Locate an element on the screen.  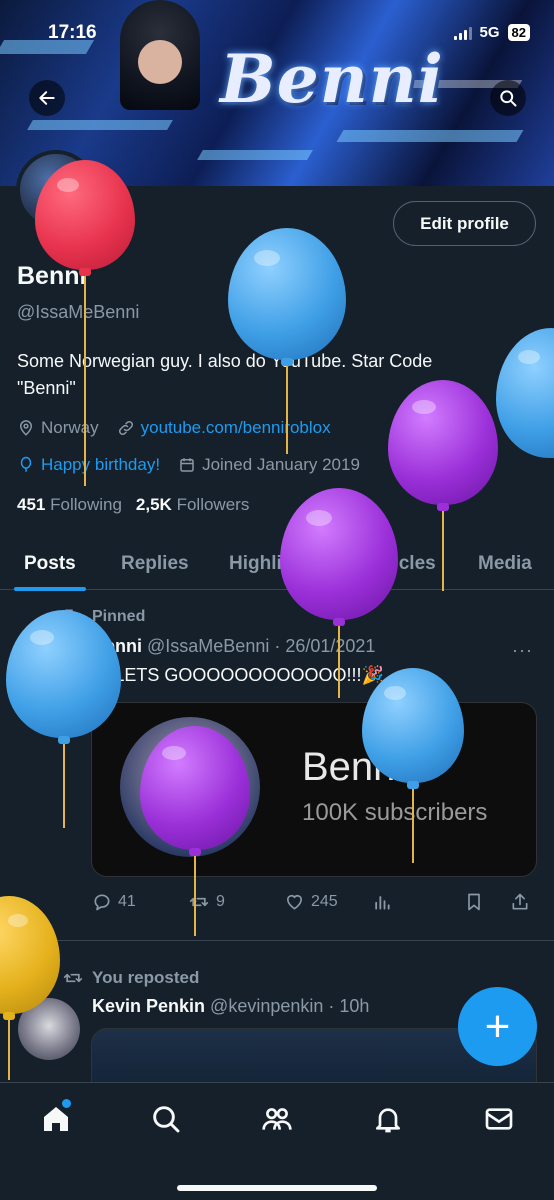
tab-posts: Posts is located at coordinates (50, 564).